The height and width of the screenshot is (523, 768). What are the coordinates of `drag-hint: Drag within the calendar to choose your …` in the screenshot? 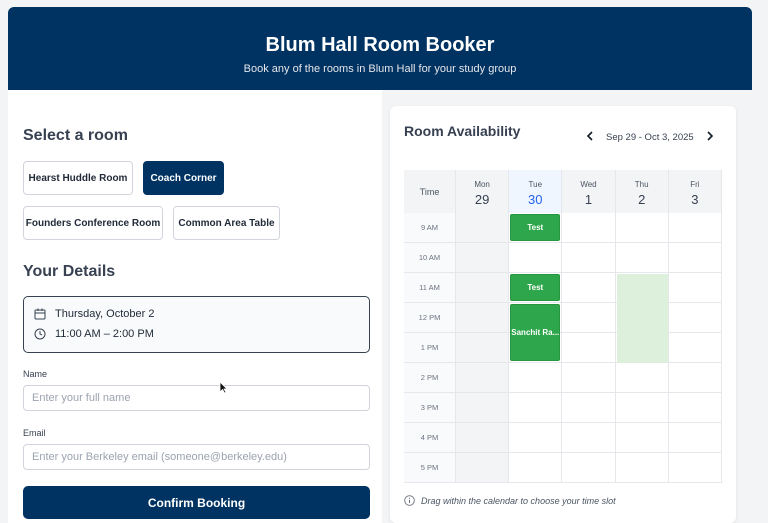 It's located at (510, 500).